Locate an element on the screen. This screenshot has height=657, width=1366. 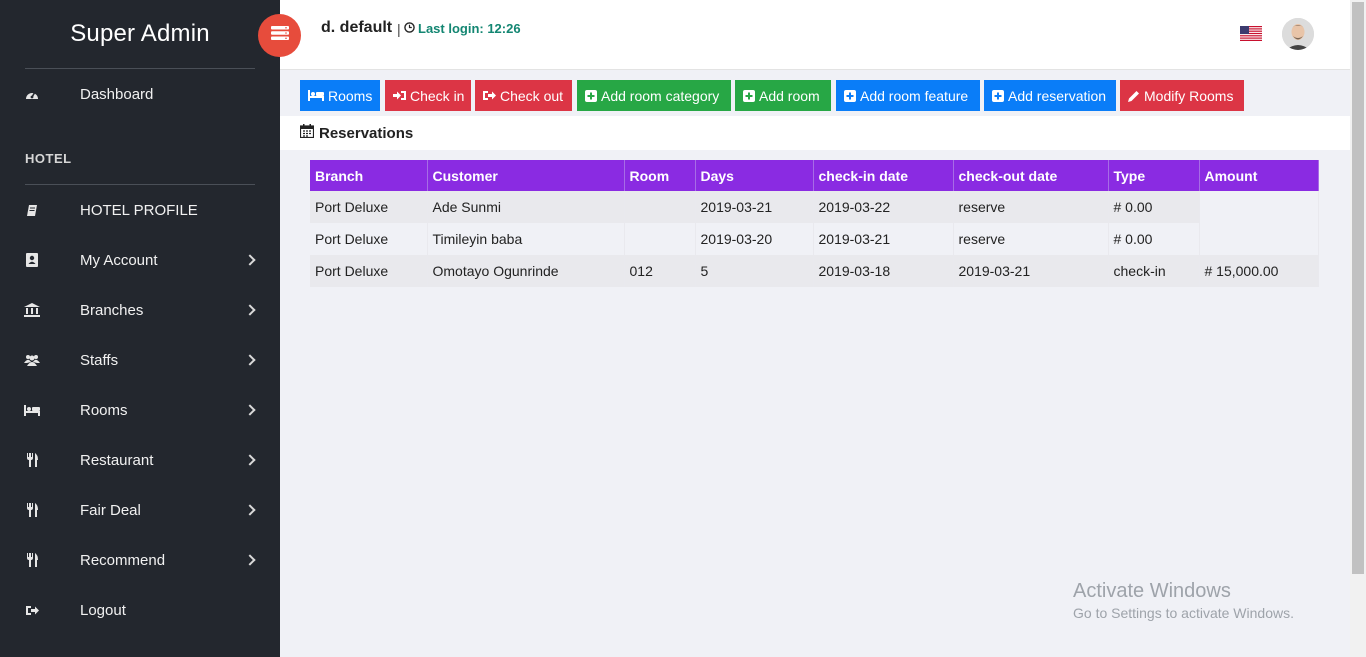
modify-rooms-button: Modify Rooms is located at coordinates (1182, 95).